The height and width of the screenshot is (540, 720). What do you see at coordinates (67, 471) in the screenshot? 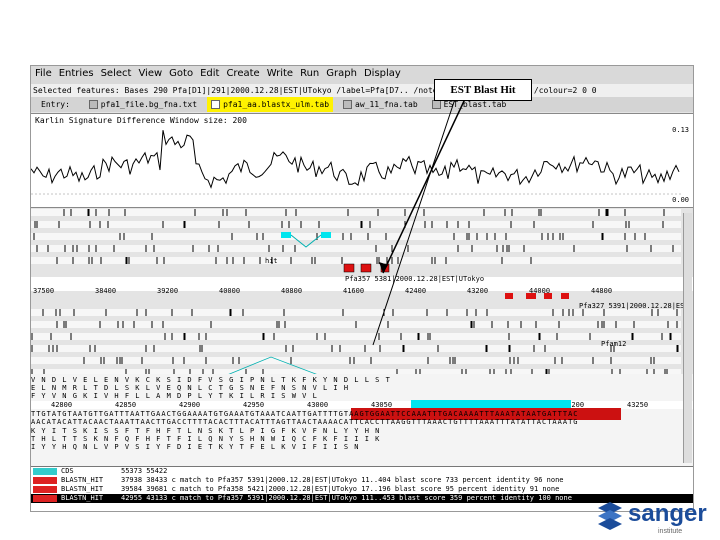
I see `feature-key: CDS` at bounding box center [67, 471].